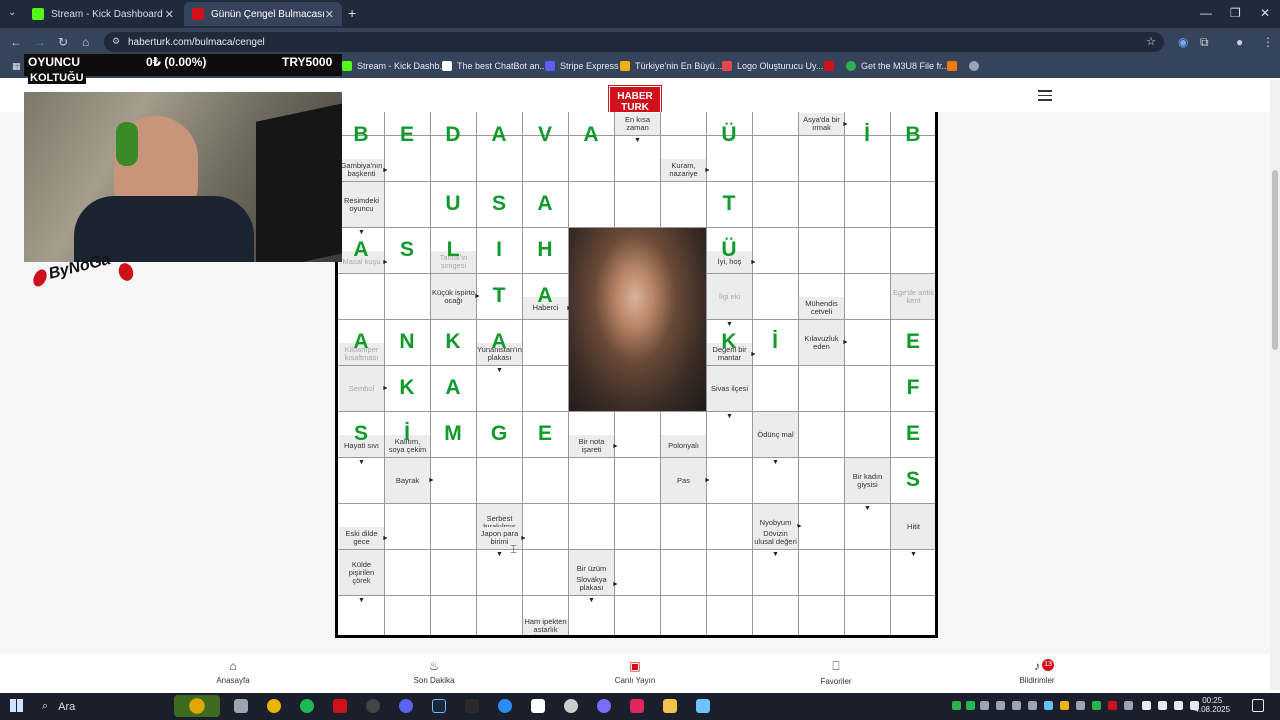  What do you see at coordinates (1204, 42) in the screenshot?
I see `extensions-puzzle-icon: ⧉` at bounding box center [1204, 42].